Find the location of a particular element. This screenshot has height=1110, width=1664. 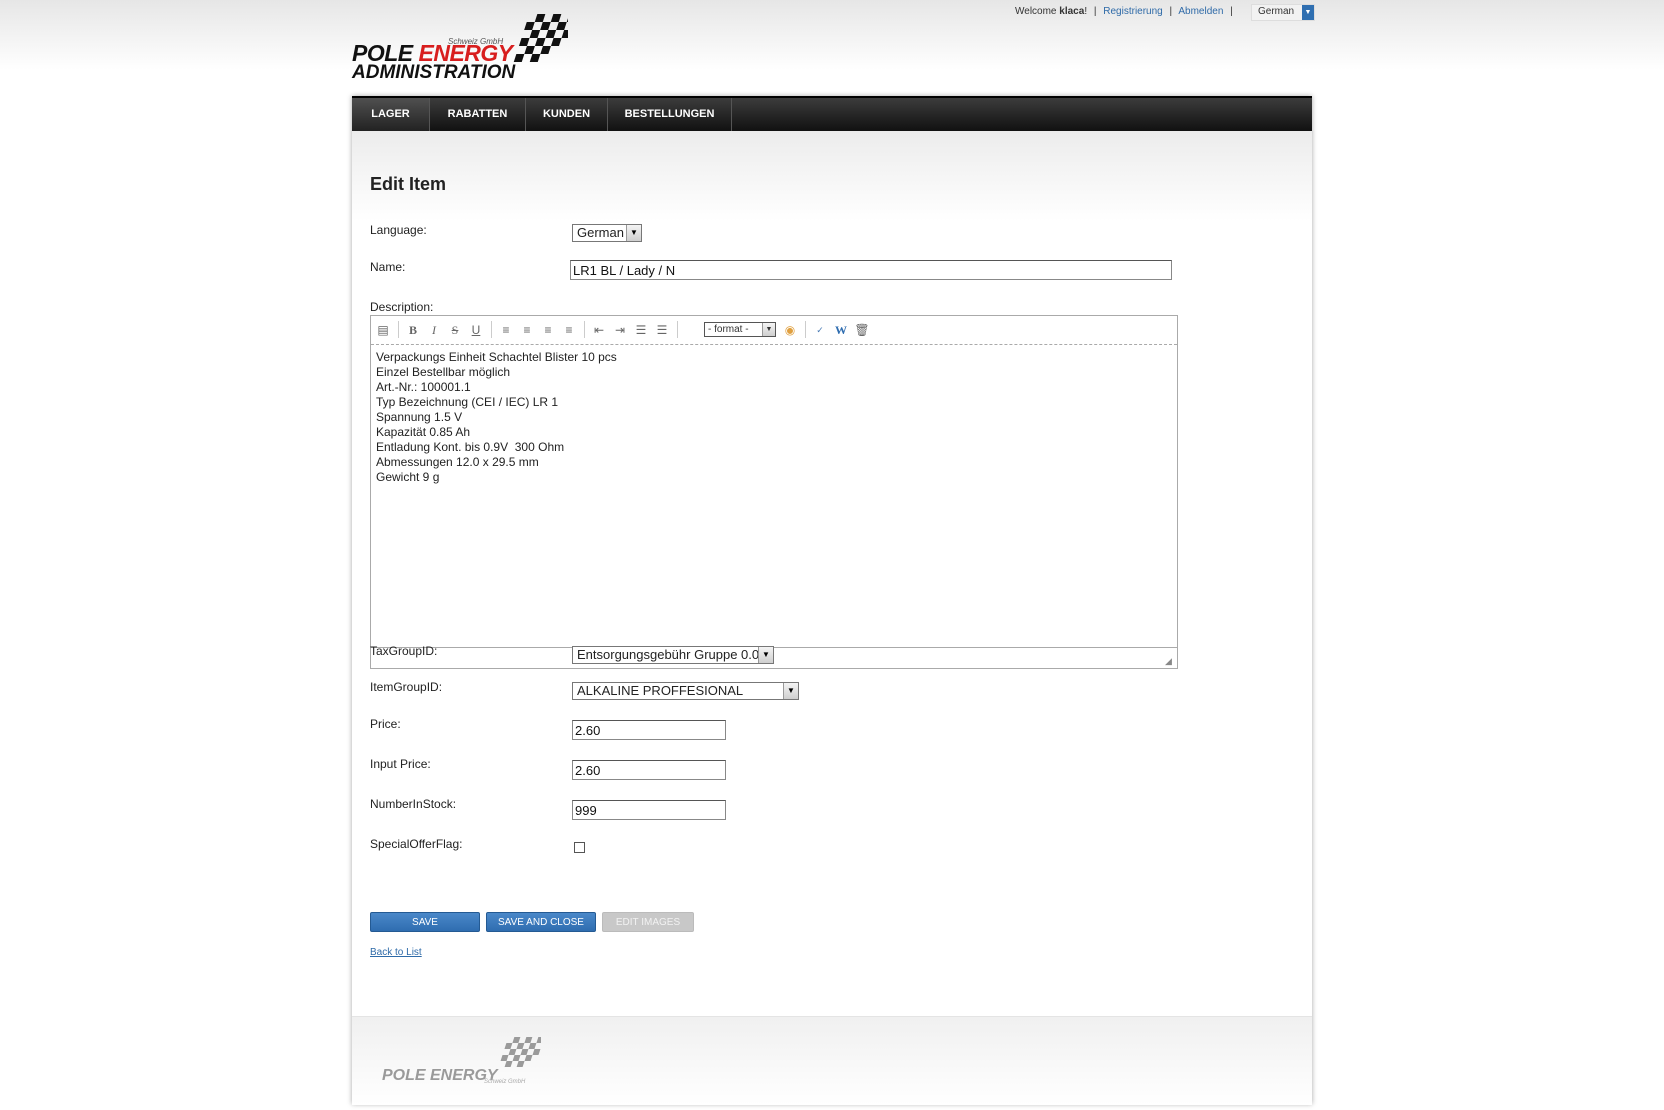

input-price-label: Input Price: is located at coordinates (400, 764).